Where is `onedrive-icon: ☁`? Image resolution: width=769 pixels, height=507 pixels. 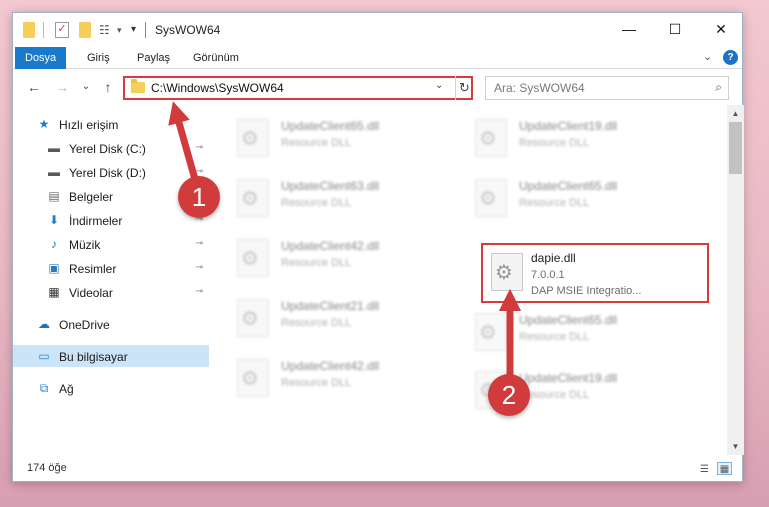 onedrive-icon: ☁ is located at coordinates (44, 324).